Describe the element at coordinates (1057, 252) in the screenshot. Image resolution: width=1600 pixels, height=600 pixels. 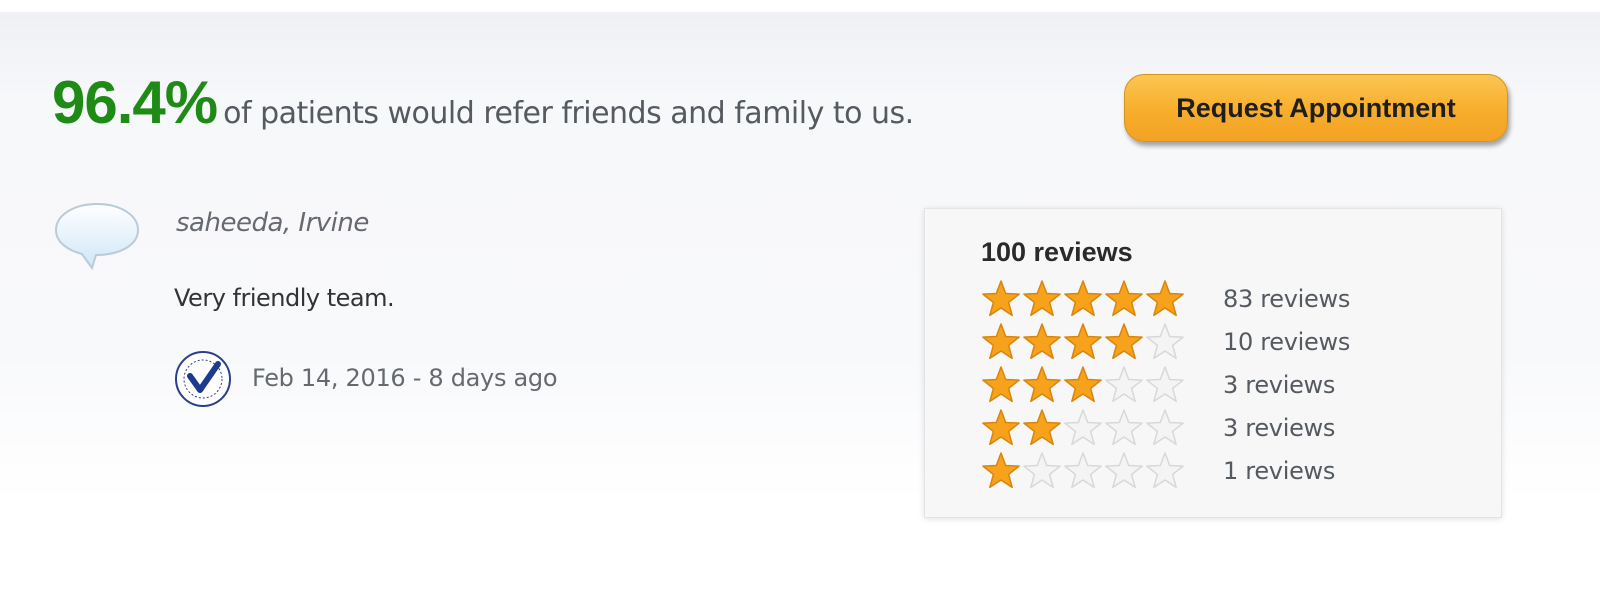
I see `total-reviews-title: 100 reviews` at that location.